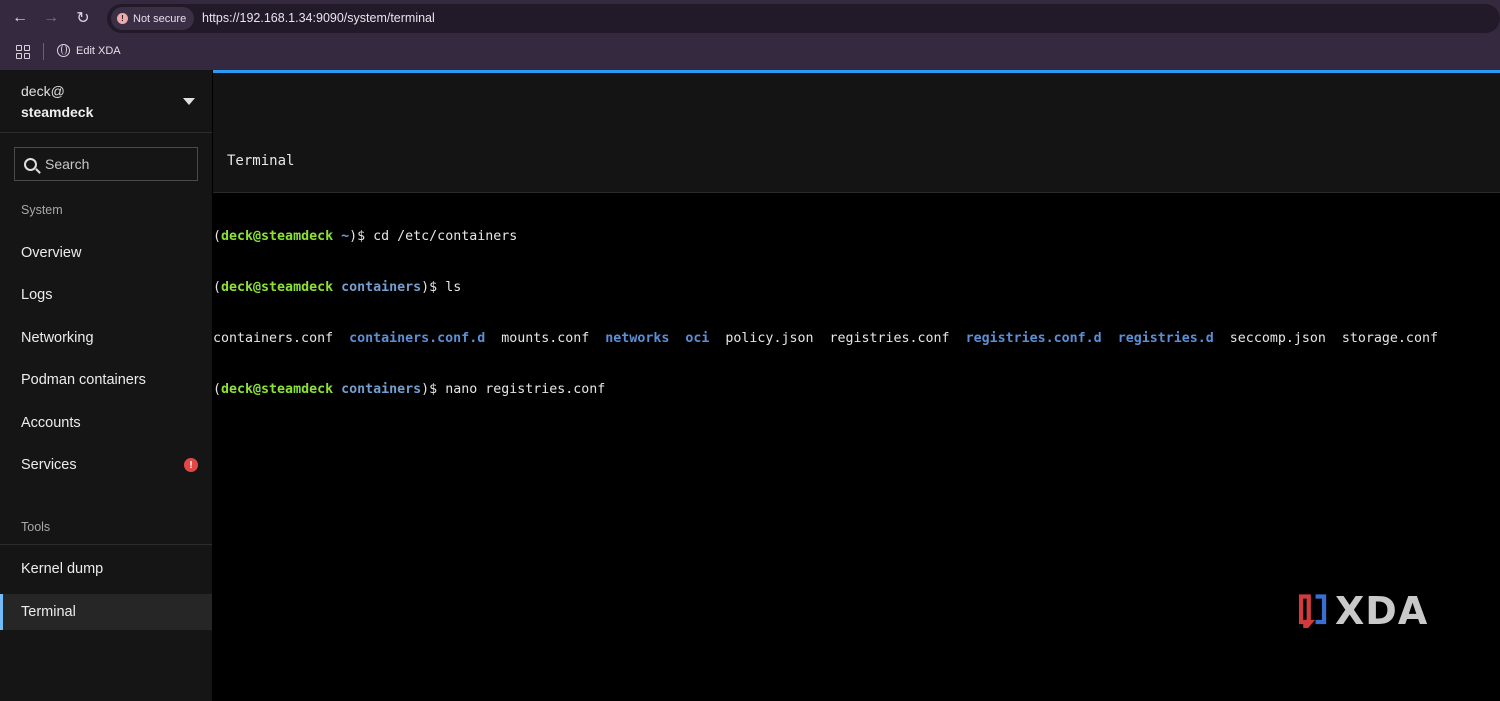 This screenshot has height=701, width=1500. What do you see at coordinates (106, 295) in the screenshot?
I see `sidebar-item-logs: Logs` at bounding box center [106, 295].